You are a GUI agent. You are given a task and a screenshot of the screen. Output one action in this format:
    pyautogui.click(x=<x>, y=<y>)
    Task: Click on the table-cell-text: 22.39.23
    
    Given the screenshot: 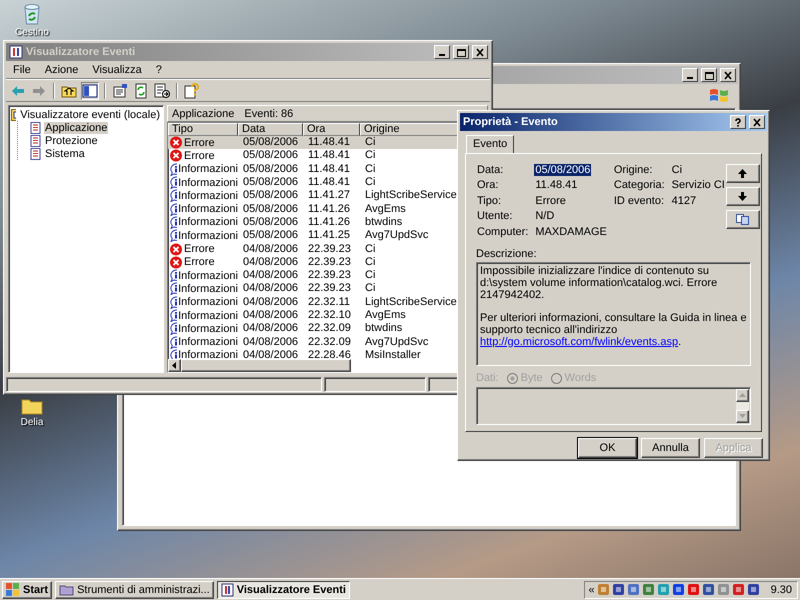 What is the action you would take?
    pyautogui.click(x=329, y=249)
    